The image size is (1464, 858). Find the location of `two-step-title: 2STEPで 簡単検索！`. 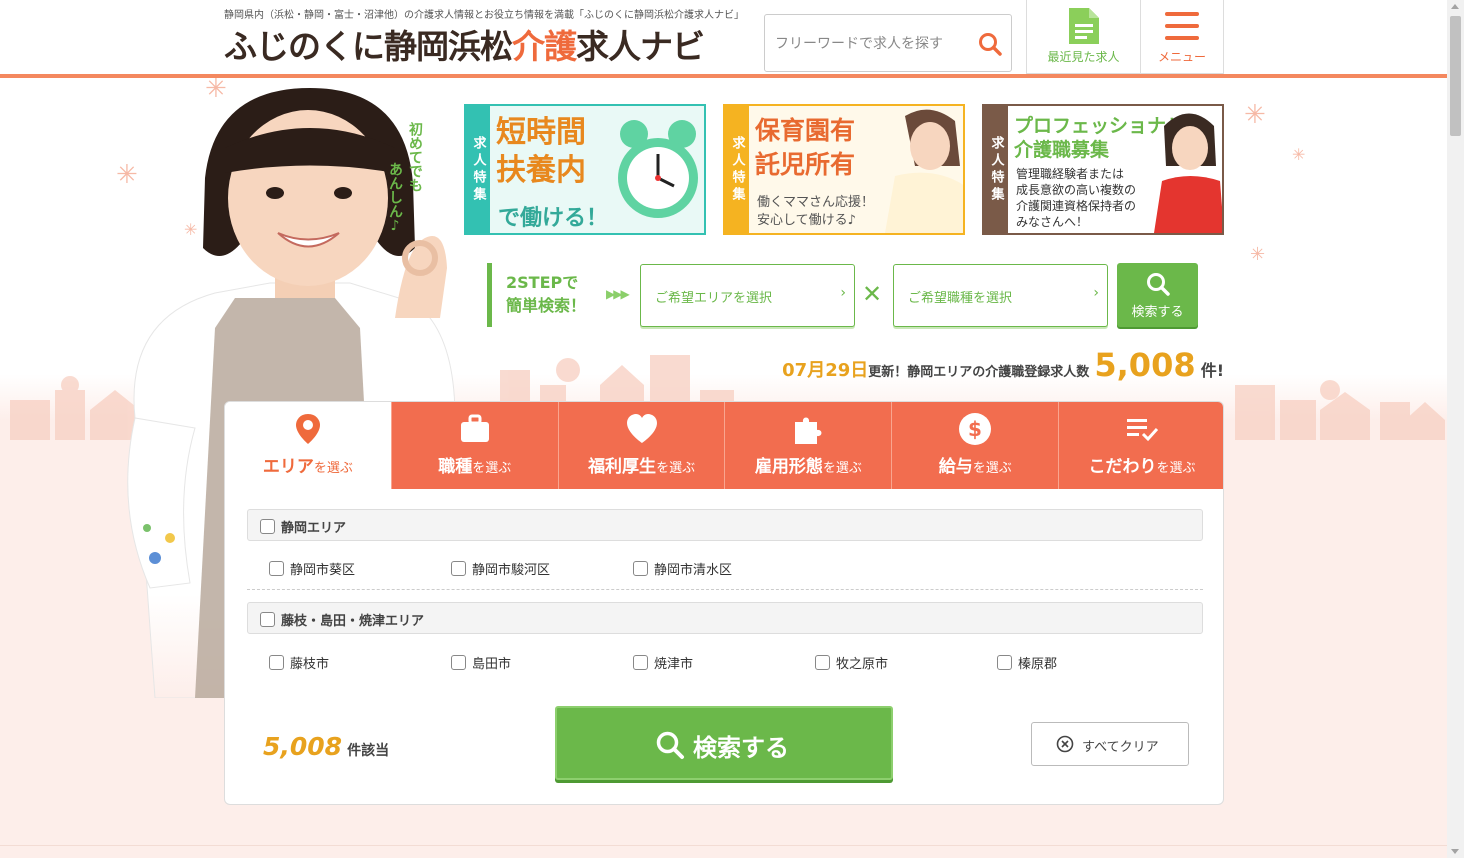

two-step-title: 2STEPで 簡単検索！ is located at coordinates (546, 294).